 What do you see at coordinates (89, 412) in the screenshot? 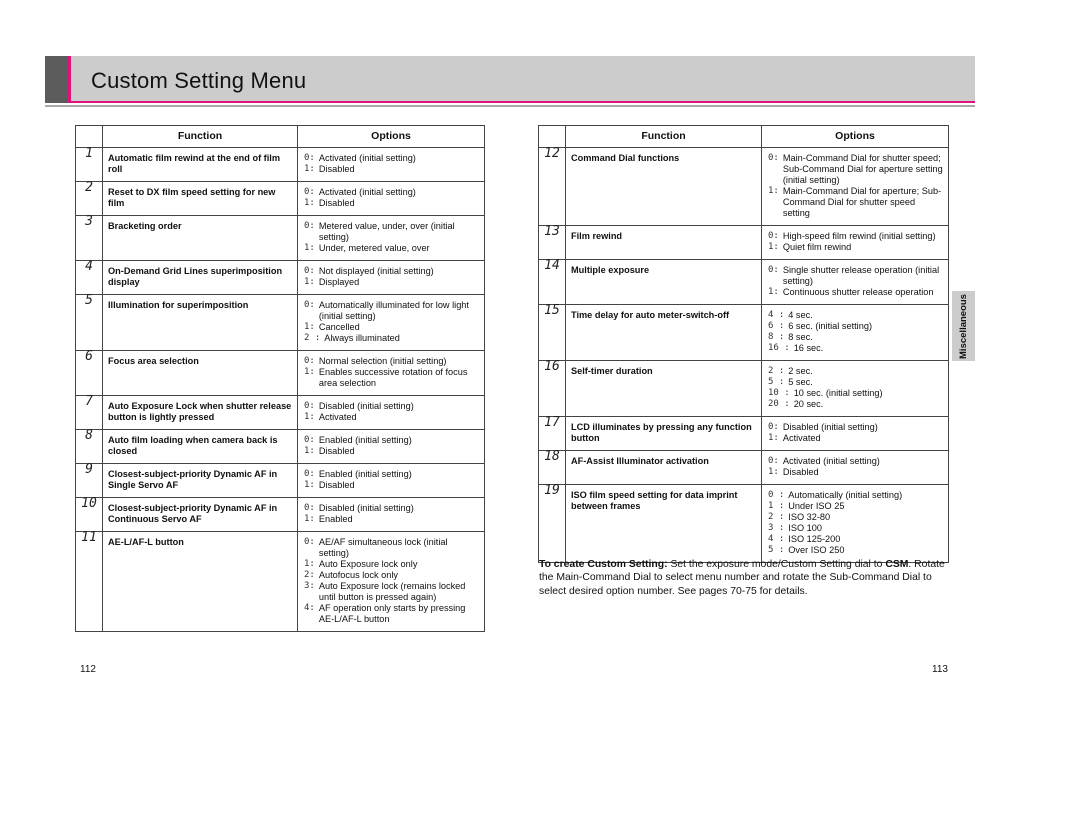
I see `setting-number: 7` at bounding box center [89, 412].